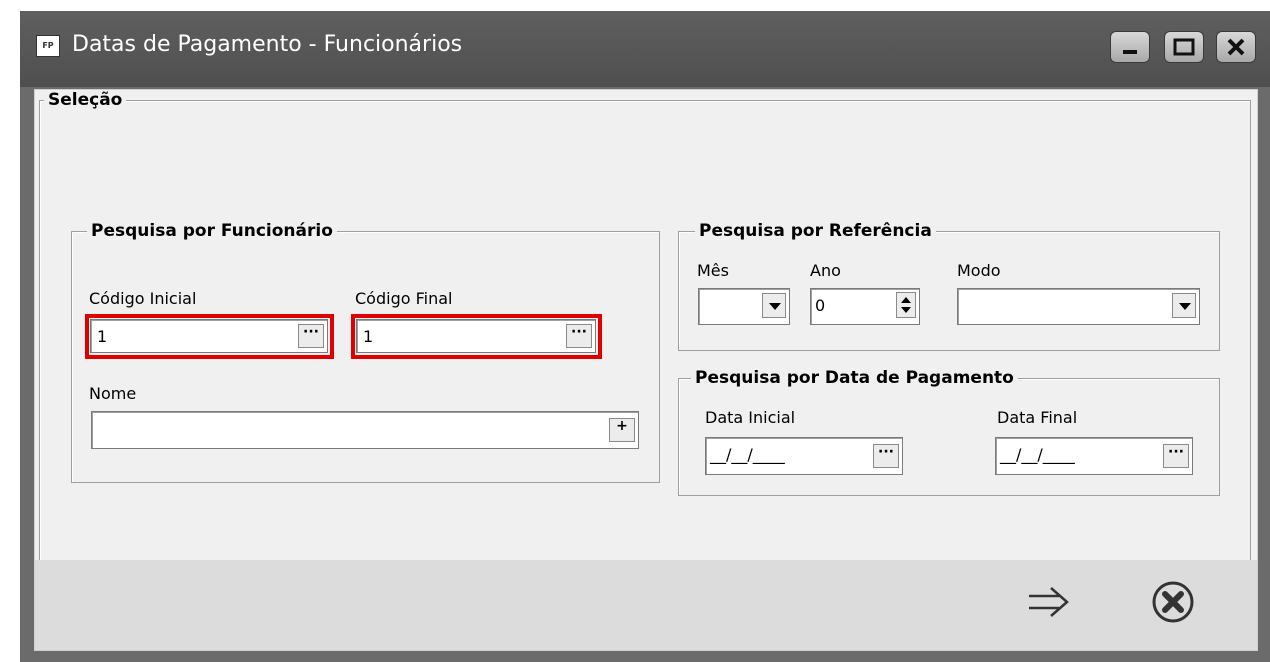 Image resolution: width=1270 pixels, height=662 pixels. I want to click on data-final-label: Data Final, so click(1037, 417).